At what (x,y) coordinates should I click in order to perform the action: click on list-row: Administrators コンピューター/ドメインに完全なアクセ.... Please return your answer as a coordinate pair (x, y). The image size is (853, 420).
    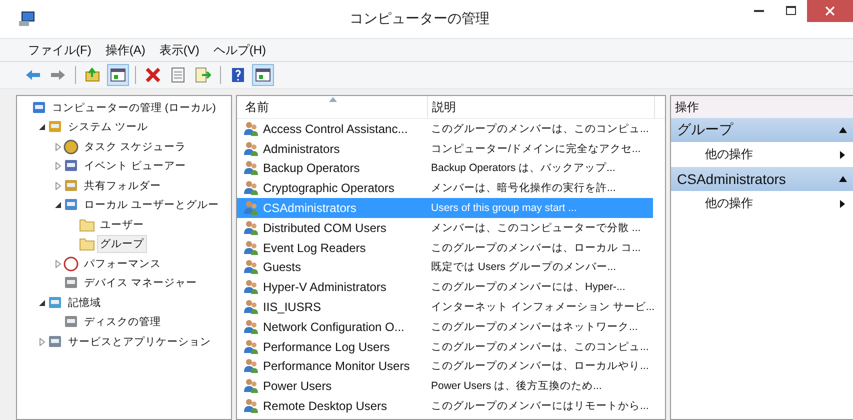
    Looking at the image, I should click on (445, 148).